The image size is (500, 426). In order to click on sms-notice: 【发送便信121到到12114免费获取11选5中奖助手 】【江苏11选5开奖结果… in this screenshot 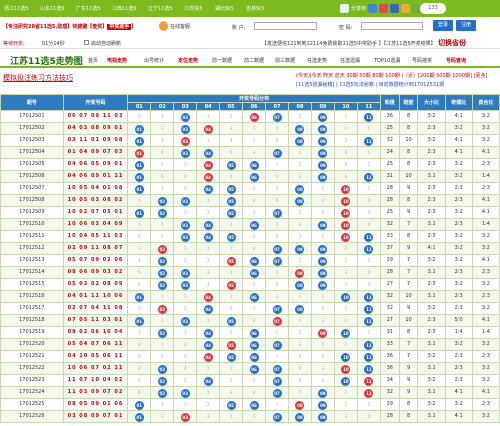, I will do `click(349, 43)`.